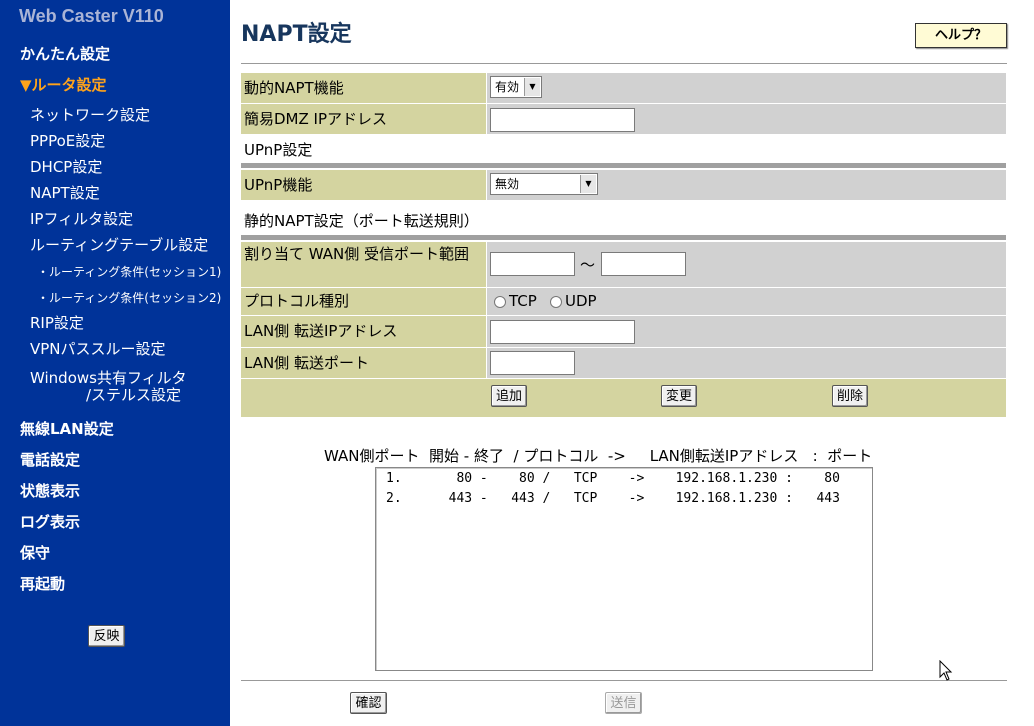 This screenshot has width=1034, height=726. What do you see at coordinates (67, 428) in the screenshot?
I see `sidebar-item-wireless-lan: 無線LAN設定` at bounding box center [67, 428].